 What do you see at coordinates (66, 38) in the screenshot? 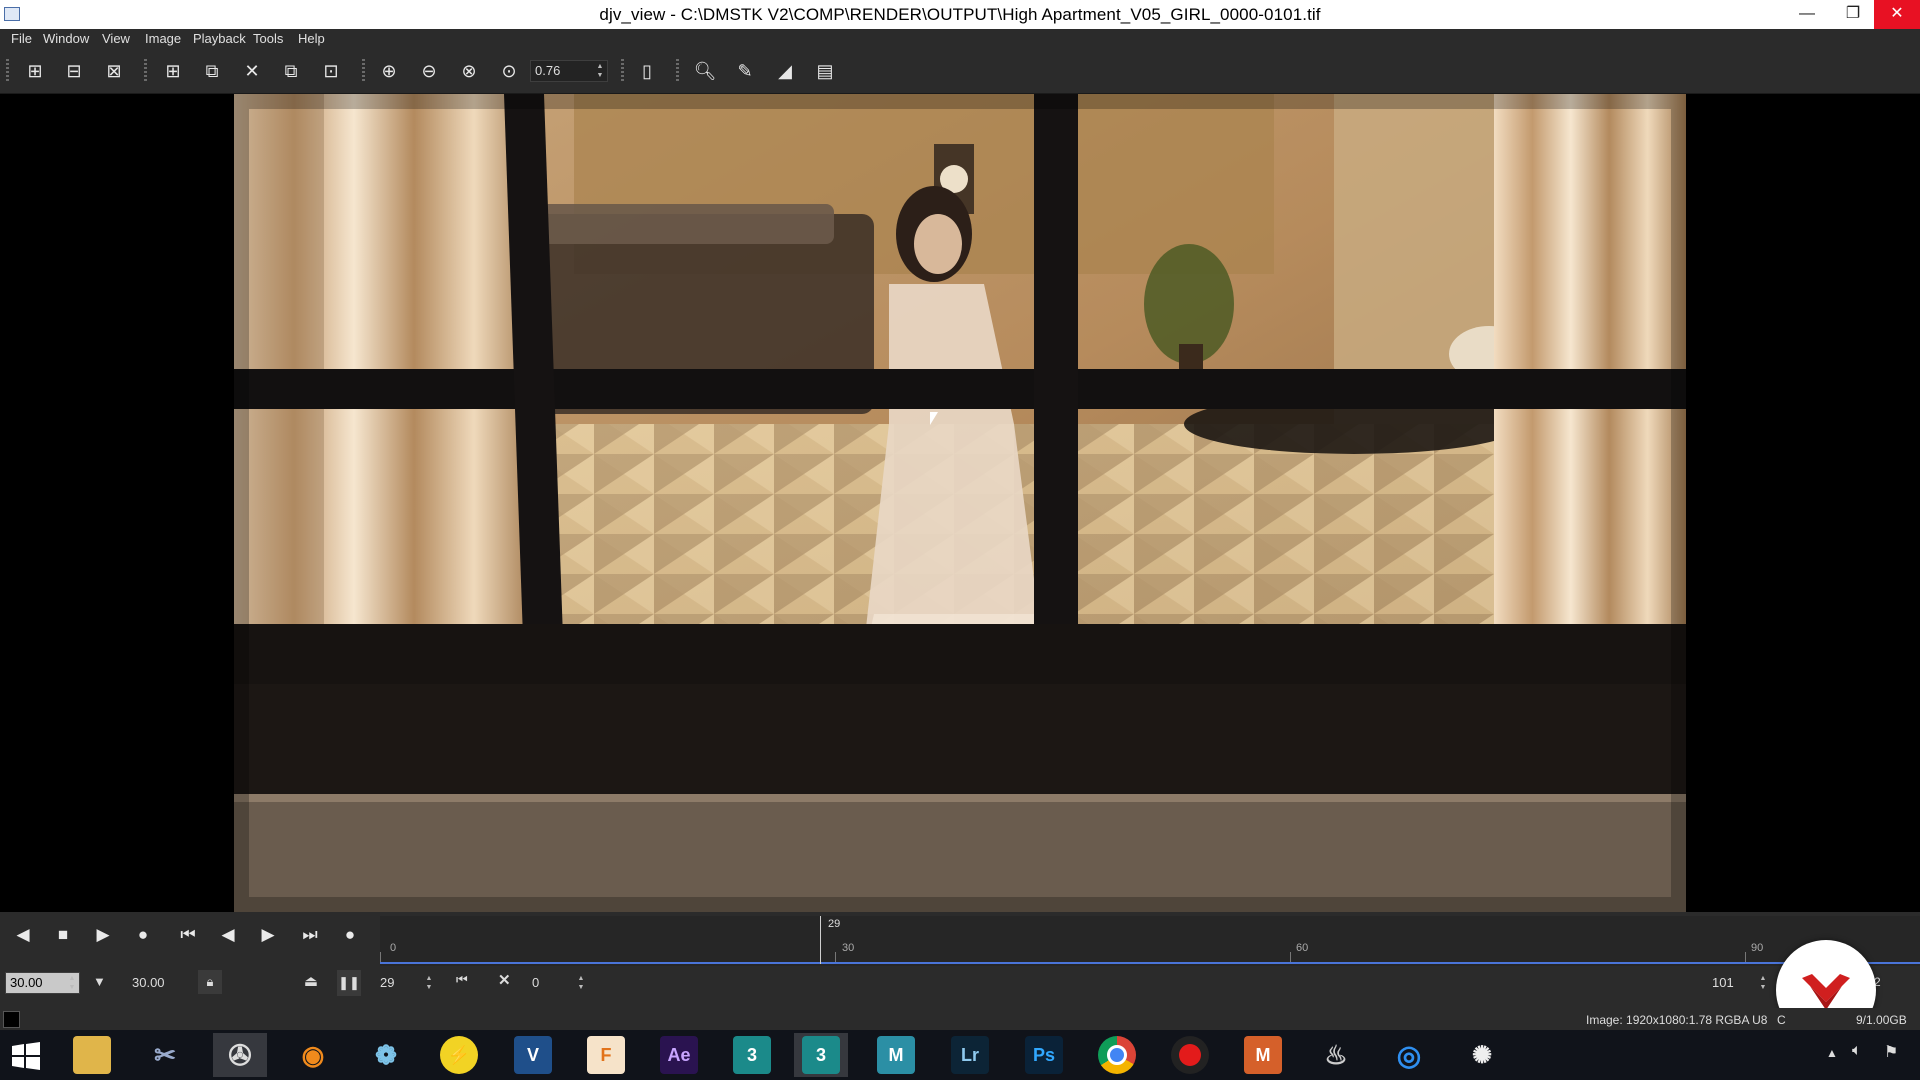
I see `menu-window: Window` at bounding box center [66, 38].